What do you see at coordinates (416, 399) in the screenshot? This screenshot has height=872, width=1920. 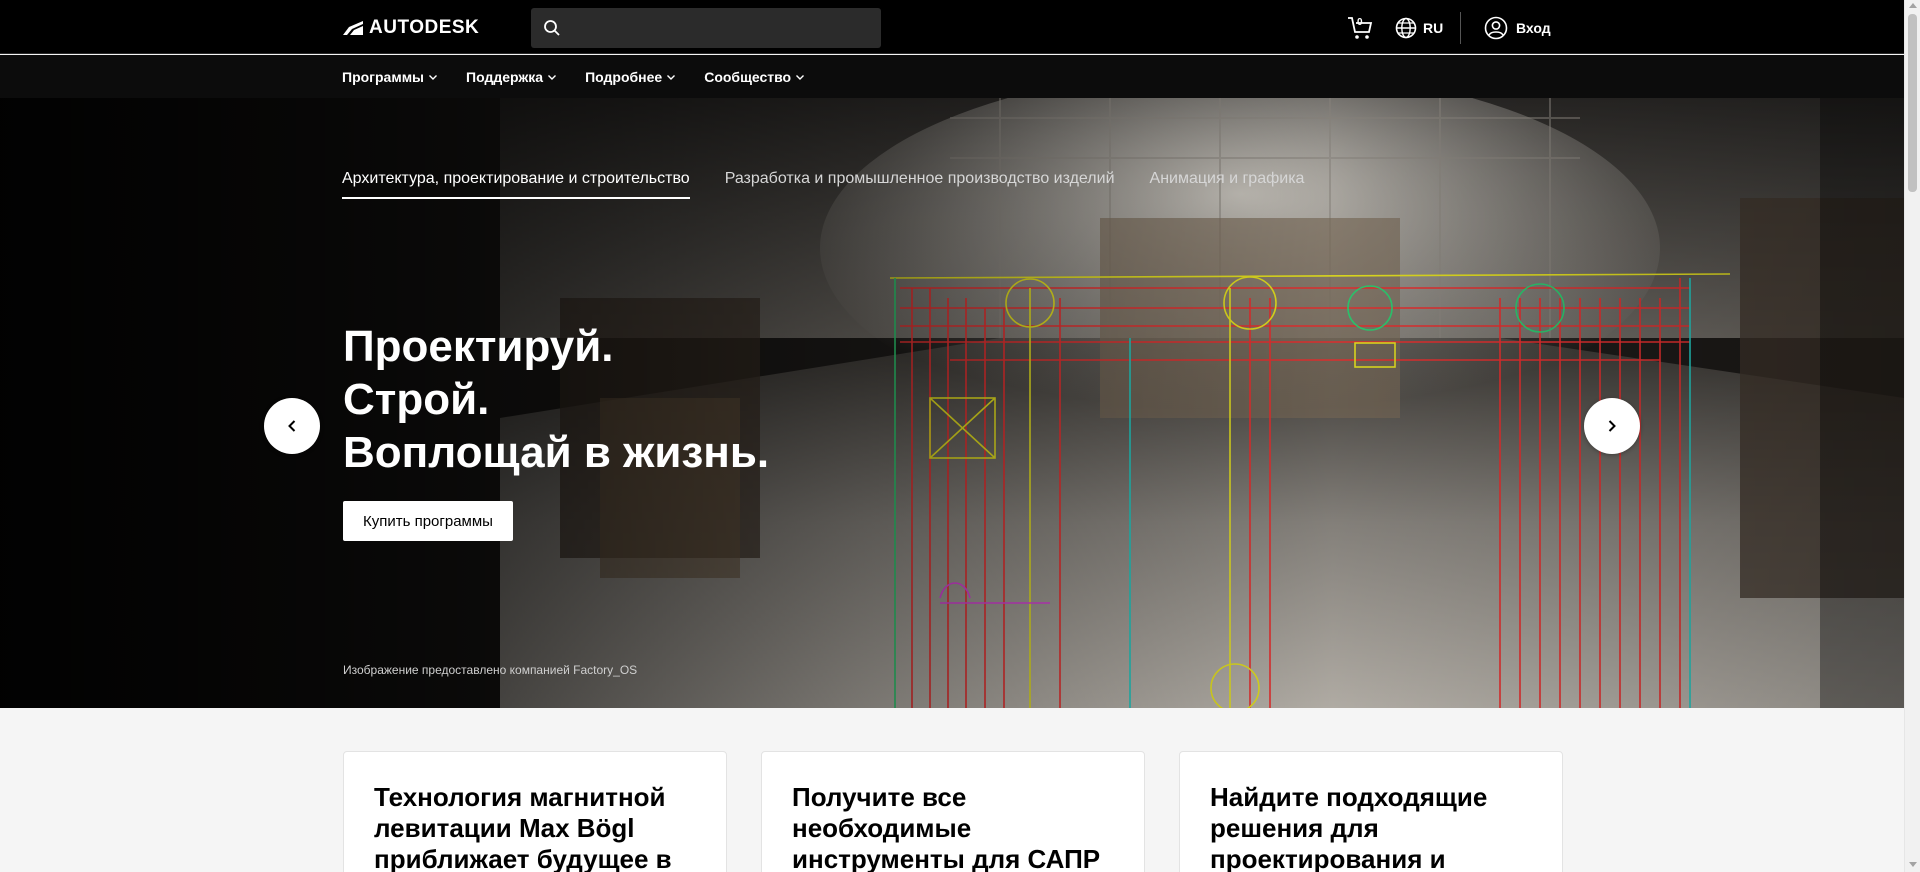 I see `headline-line-2: Строй.` at bounding box center [416, 399].